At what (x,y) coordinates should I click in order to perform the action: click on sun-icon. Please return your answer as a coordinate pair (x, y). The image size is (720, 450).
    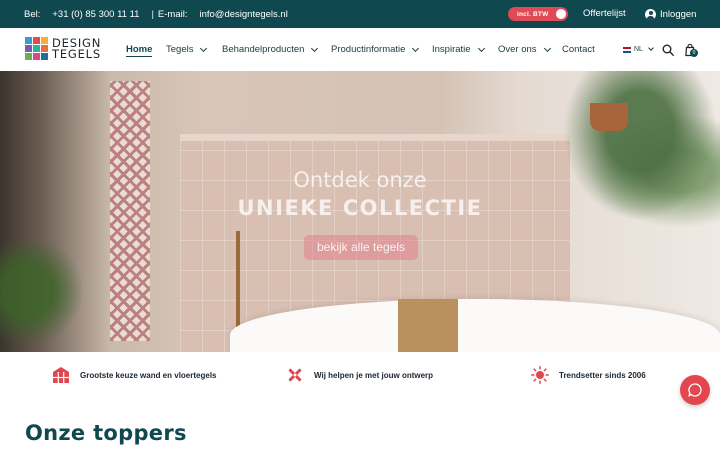
    Looking at the image, I should click on (540, 375).